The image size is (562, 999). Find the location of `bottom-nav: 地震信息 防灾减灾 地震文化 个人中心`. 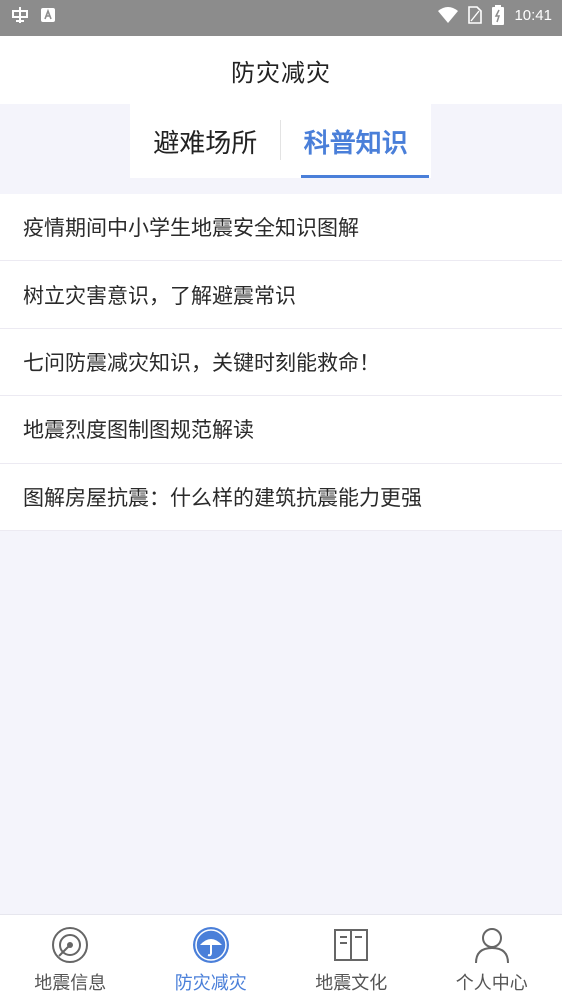

bottom-nav: 地震信息 防灾减灾 地震文化 个人中心 is located at coordinates (281, 956).